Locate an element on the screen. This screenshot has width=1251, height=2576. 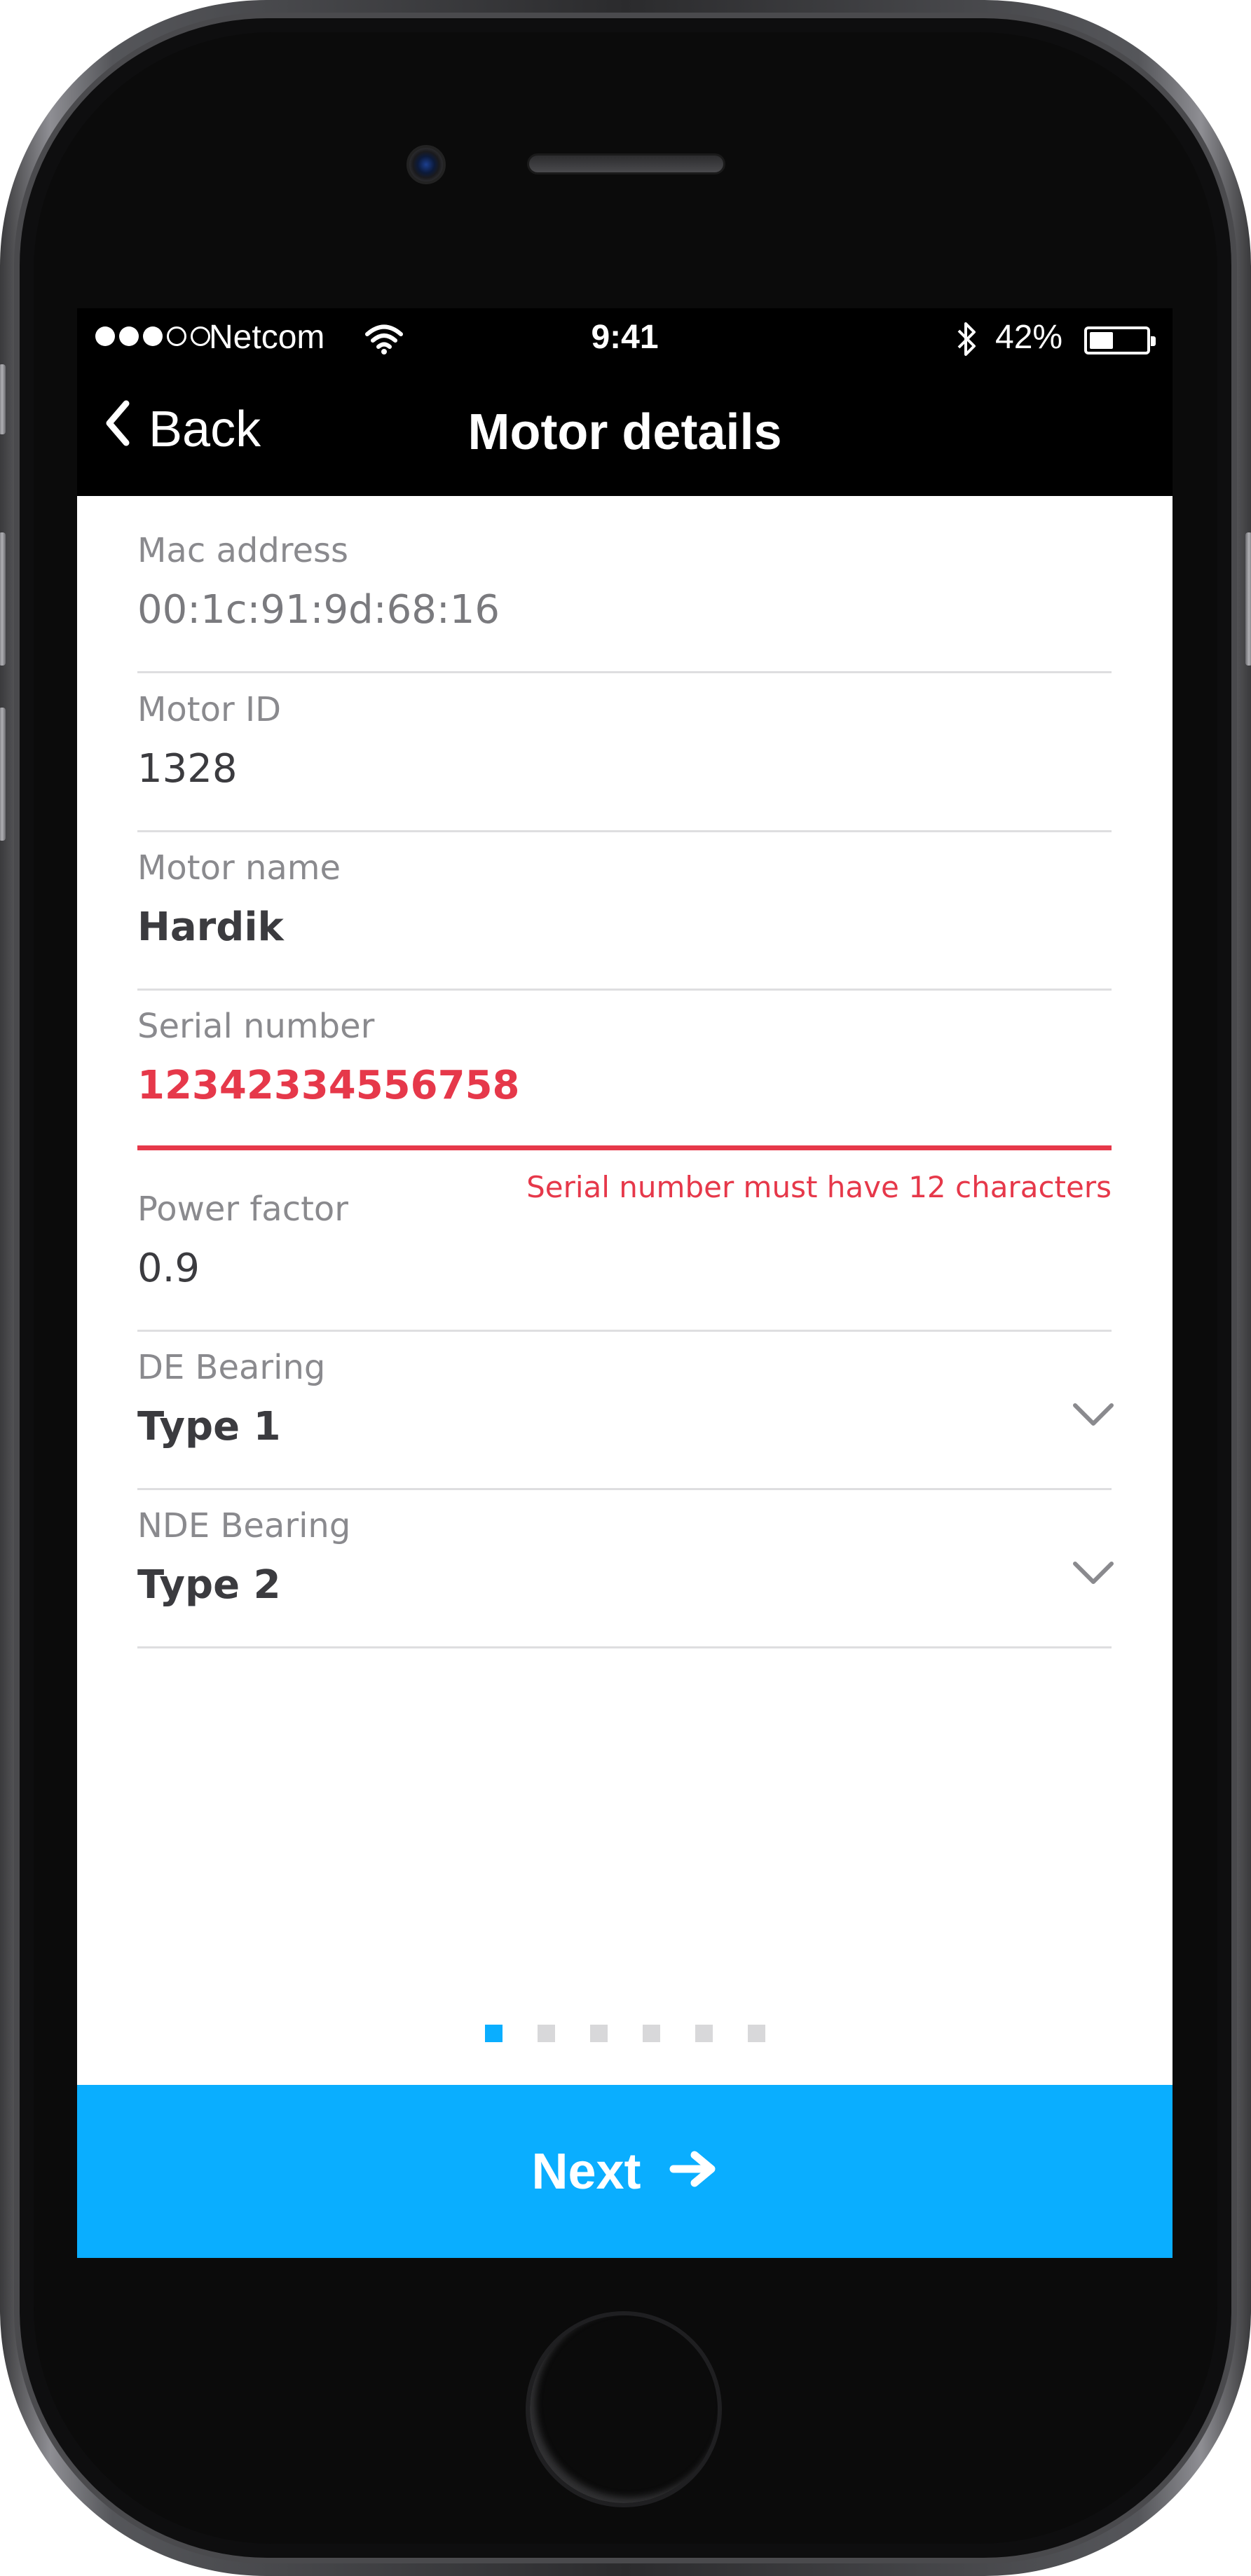
navigation-bar: Back Motor details is located at coordinates (625, 433).